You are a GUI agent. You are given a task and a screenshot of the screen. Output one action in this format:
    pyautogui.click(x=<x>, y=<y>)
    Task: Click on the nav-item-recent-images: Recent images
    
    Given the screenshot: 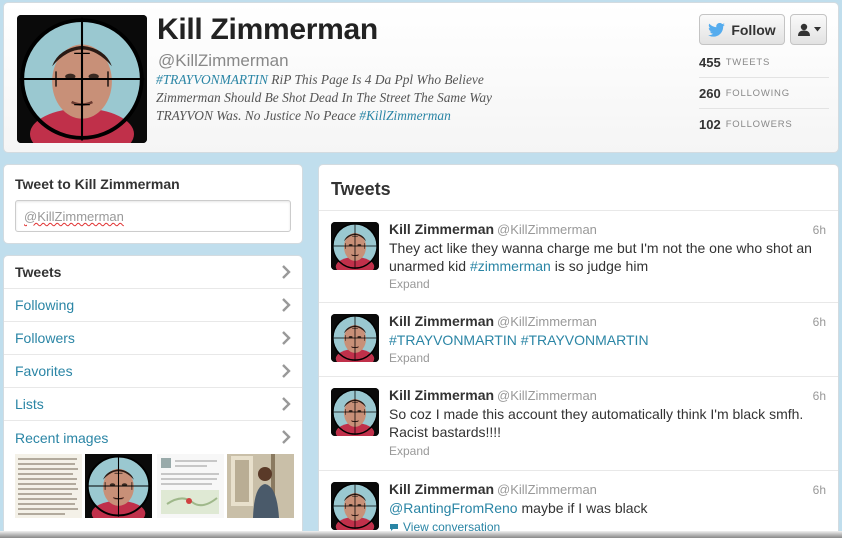 What is the action you would take?
    pyautogui.click(x=153, y=437)
    